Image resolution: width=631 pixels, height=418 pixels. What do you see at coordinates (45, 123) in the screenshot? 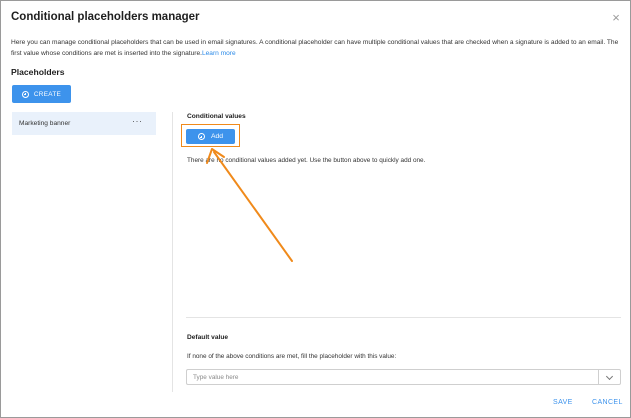
I see `placeholder-item-label: Marketing banner` at bounding box center [45, 123].